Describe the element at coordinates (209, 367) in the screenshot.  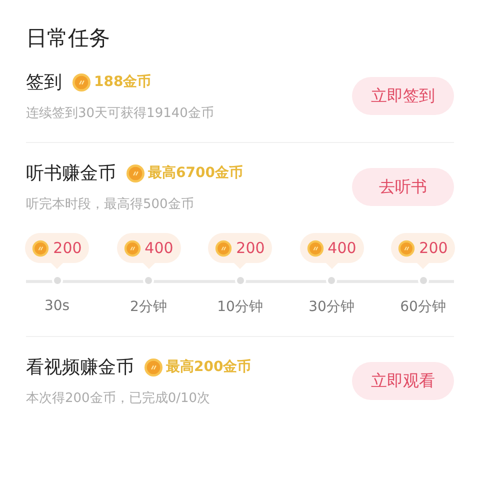
I see `reward-amount: 最高200金币` at that location.